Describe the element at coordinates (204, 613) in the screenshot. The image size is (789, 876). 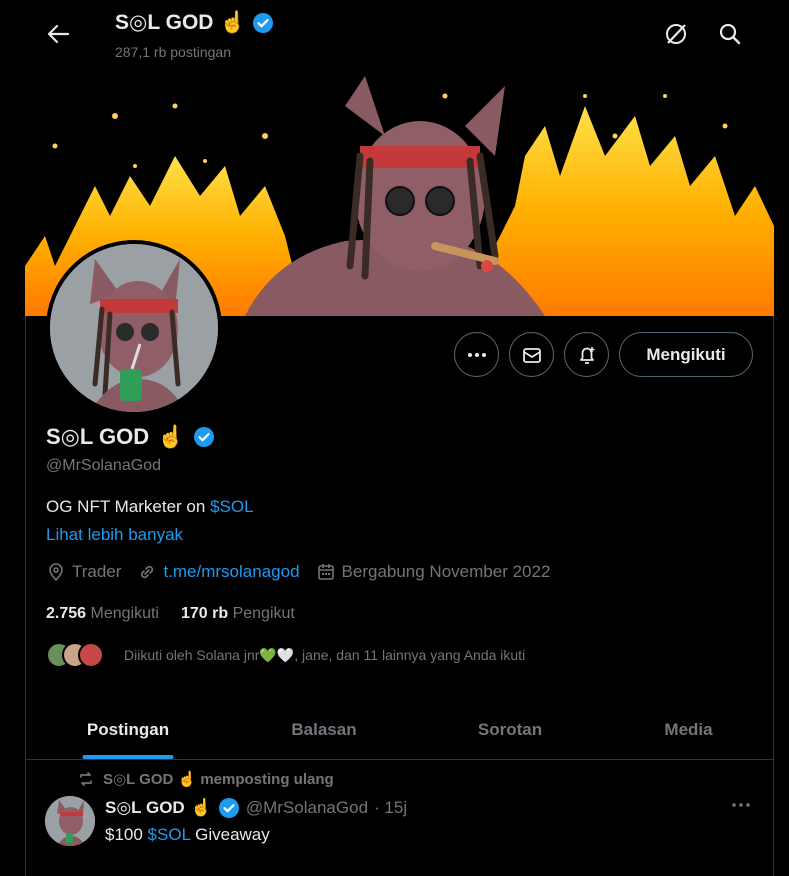
I see `followers-count: 170 rb` at that location.